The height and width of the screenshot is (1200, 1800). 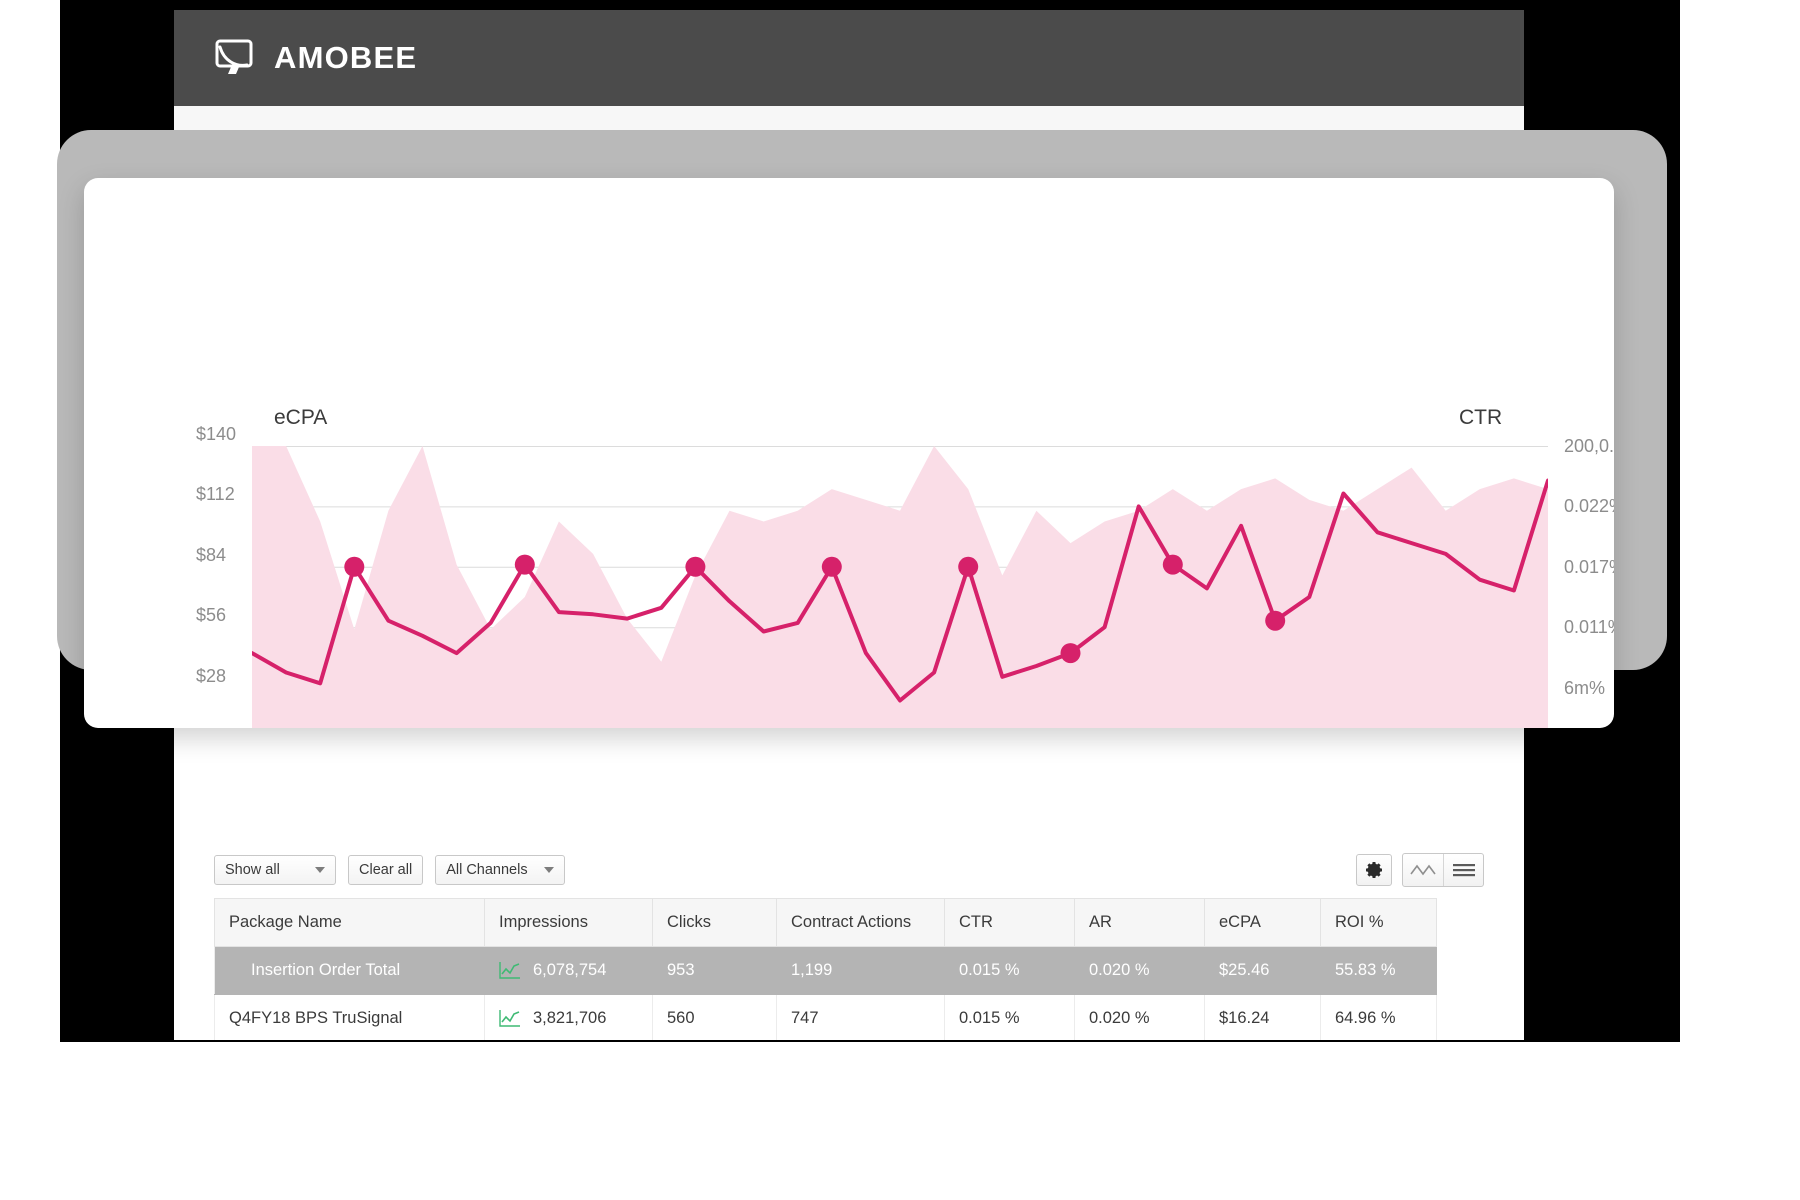 I want to click on gear-icon, so click(x=1374, y=870).